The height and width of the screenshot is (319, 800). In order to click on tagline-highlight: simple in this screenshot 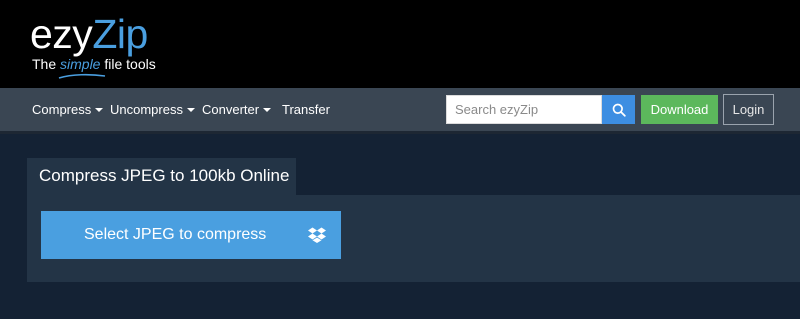, I will do `click(80, 64)`.